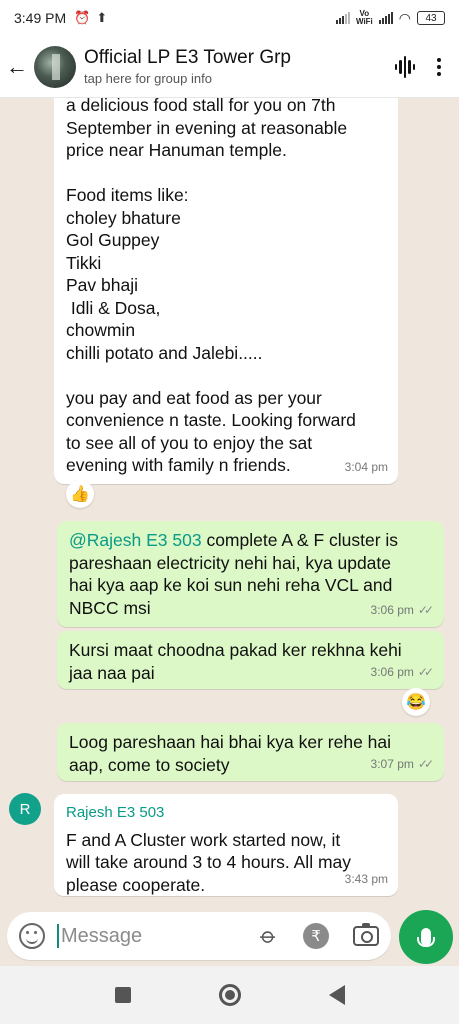 This screenshot has width=459, height=1024. Describe the element at coordinates (102, 17) in the screenshot. I see `upload-notification-icon: ⬆` at that location.